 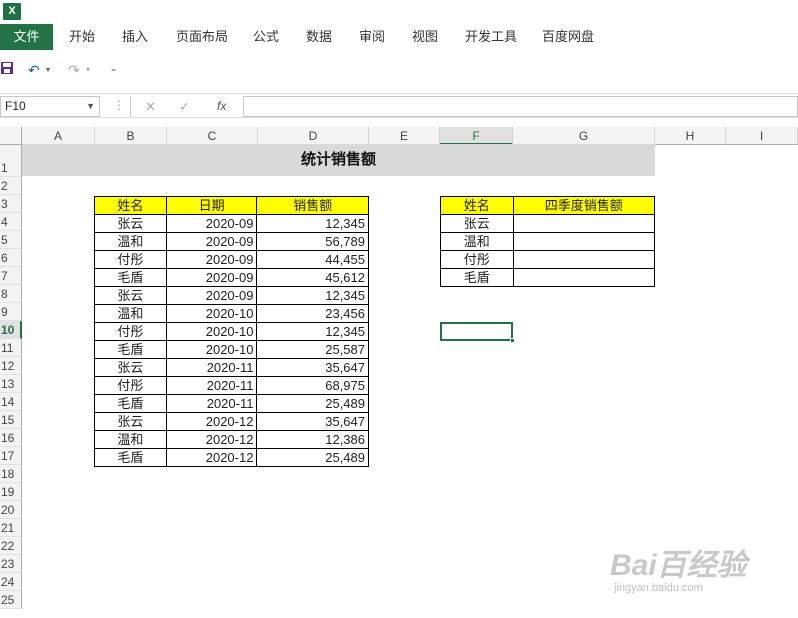 I want to click on cell-sales: 25,587, so click(x=312, y=349).